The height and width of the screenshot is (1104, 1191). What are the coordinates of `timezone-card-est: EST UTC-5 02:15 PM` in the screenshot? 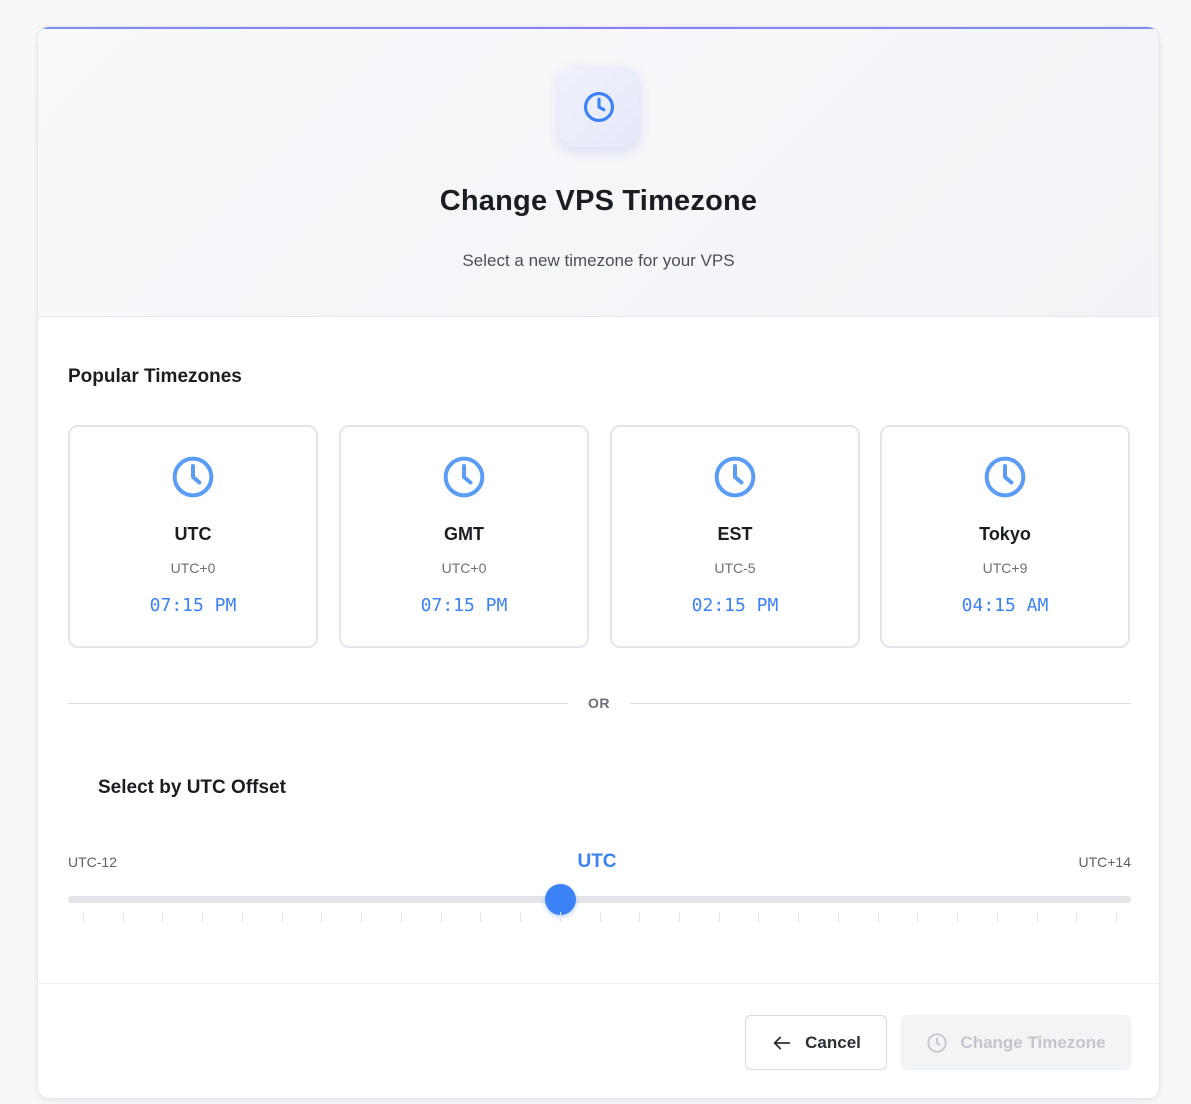 It's located at (735, 536).